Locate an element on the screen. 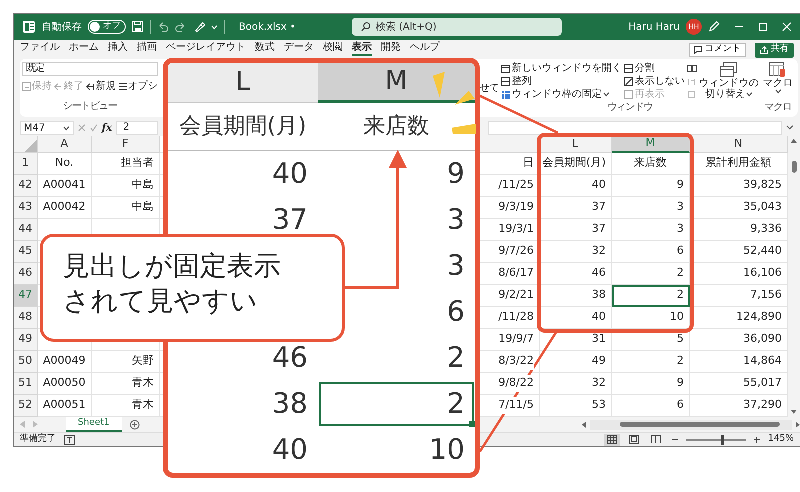  pen-icon is located at coordinates (714, 27).